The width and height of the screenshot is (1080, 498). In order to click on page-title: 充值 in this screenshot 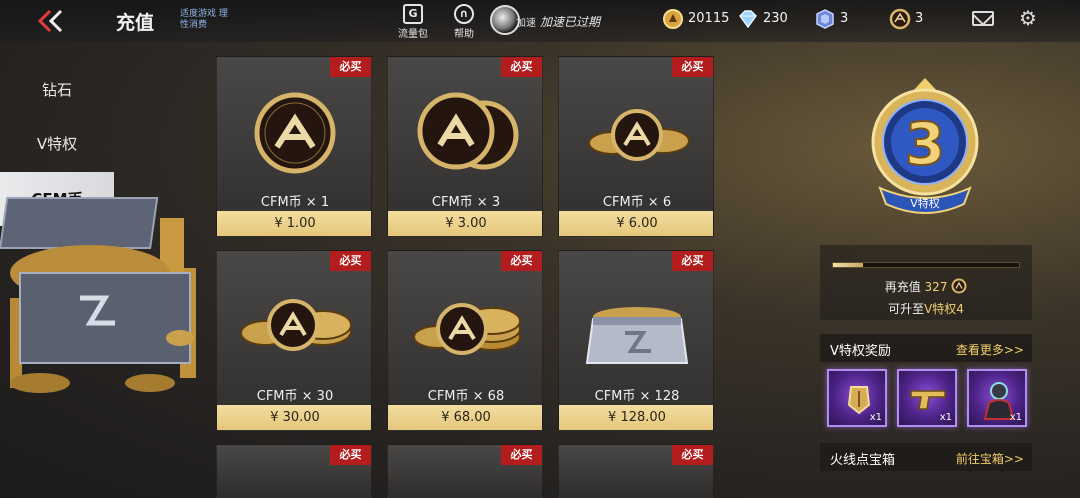, I will do `click(135, 23)`.